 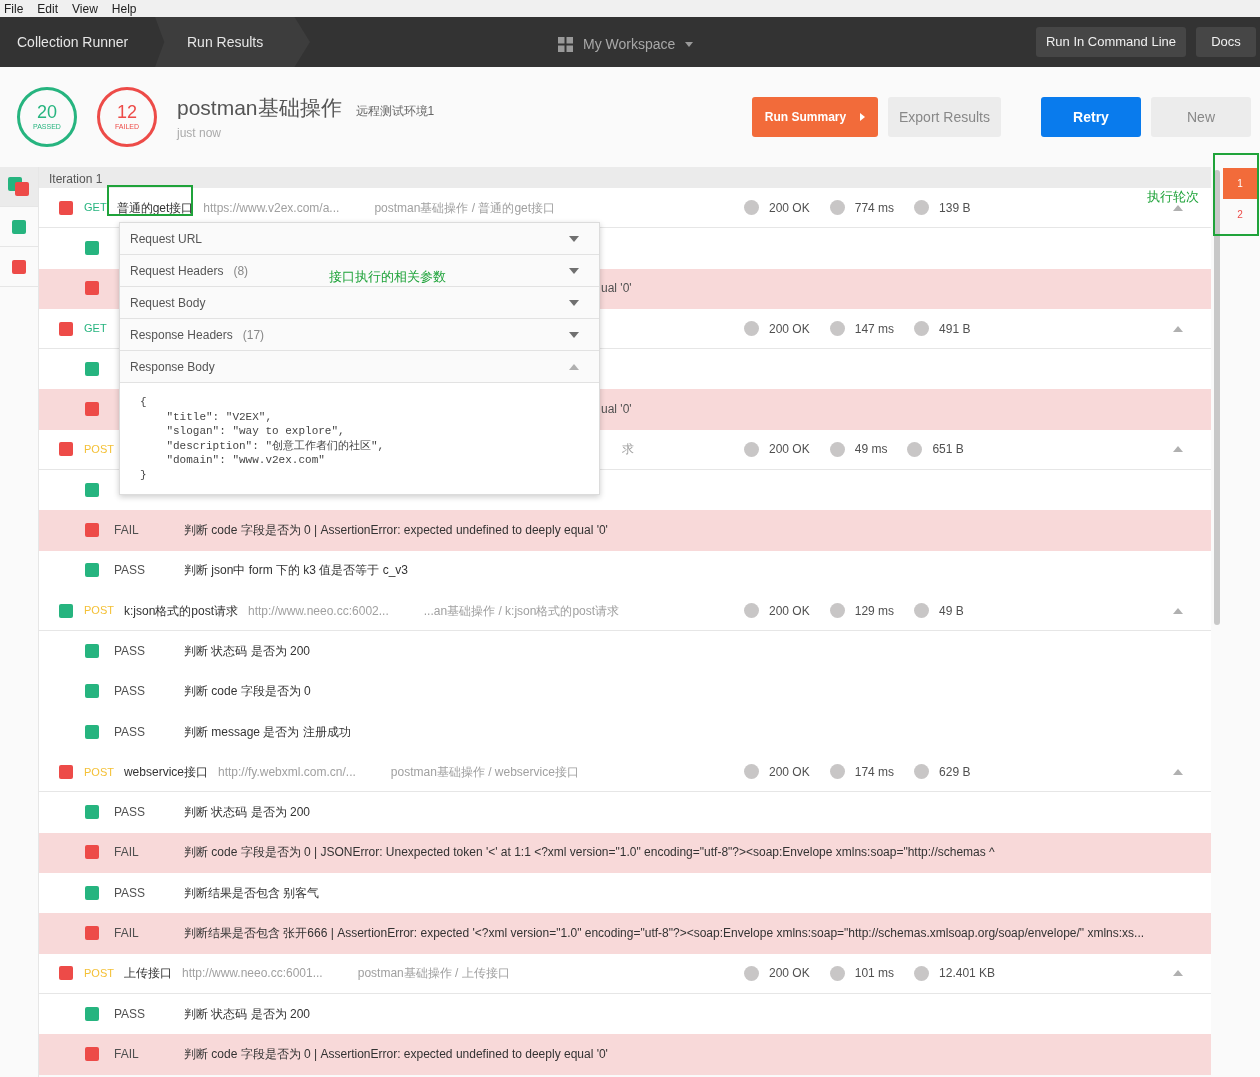 I want to click on test-message: 判断 message 是否为 注册成功, so click(x=267, y=732).